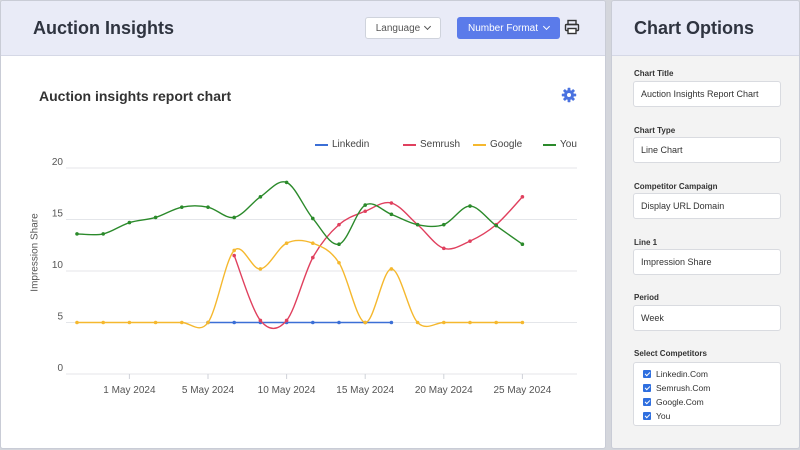  I want to click on y-tick-label: 15, so click(58, 214).